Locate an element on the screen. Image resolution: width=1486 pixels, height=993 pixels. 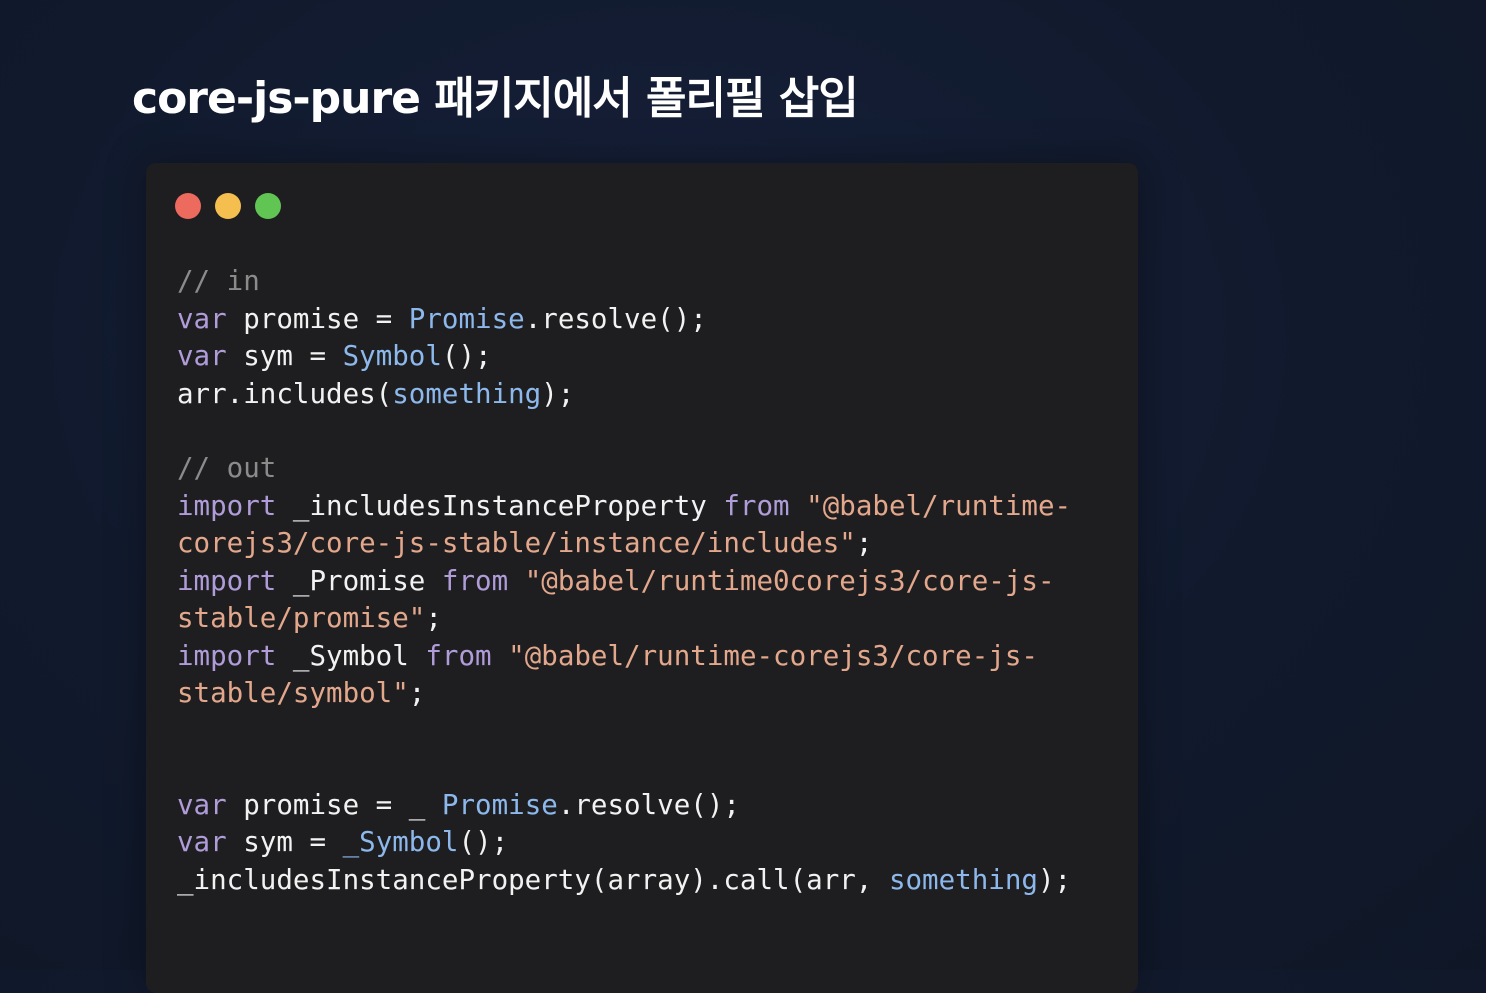
window-controls is located at coordinates (228, 206).